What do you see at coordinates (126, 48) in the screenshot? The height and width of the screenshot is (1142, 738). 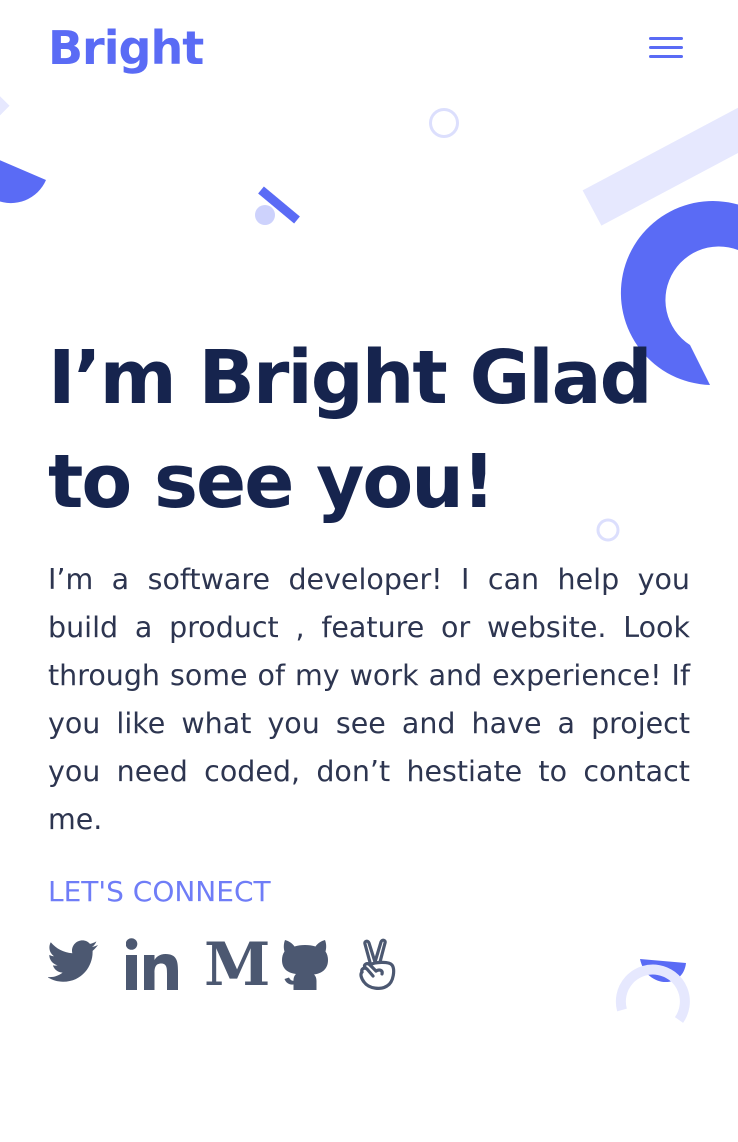 I see `logo: Bright` at bounding box center [126, 48].